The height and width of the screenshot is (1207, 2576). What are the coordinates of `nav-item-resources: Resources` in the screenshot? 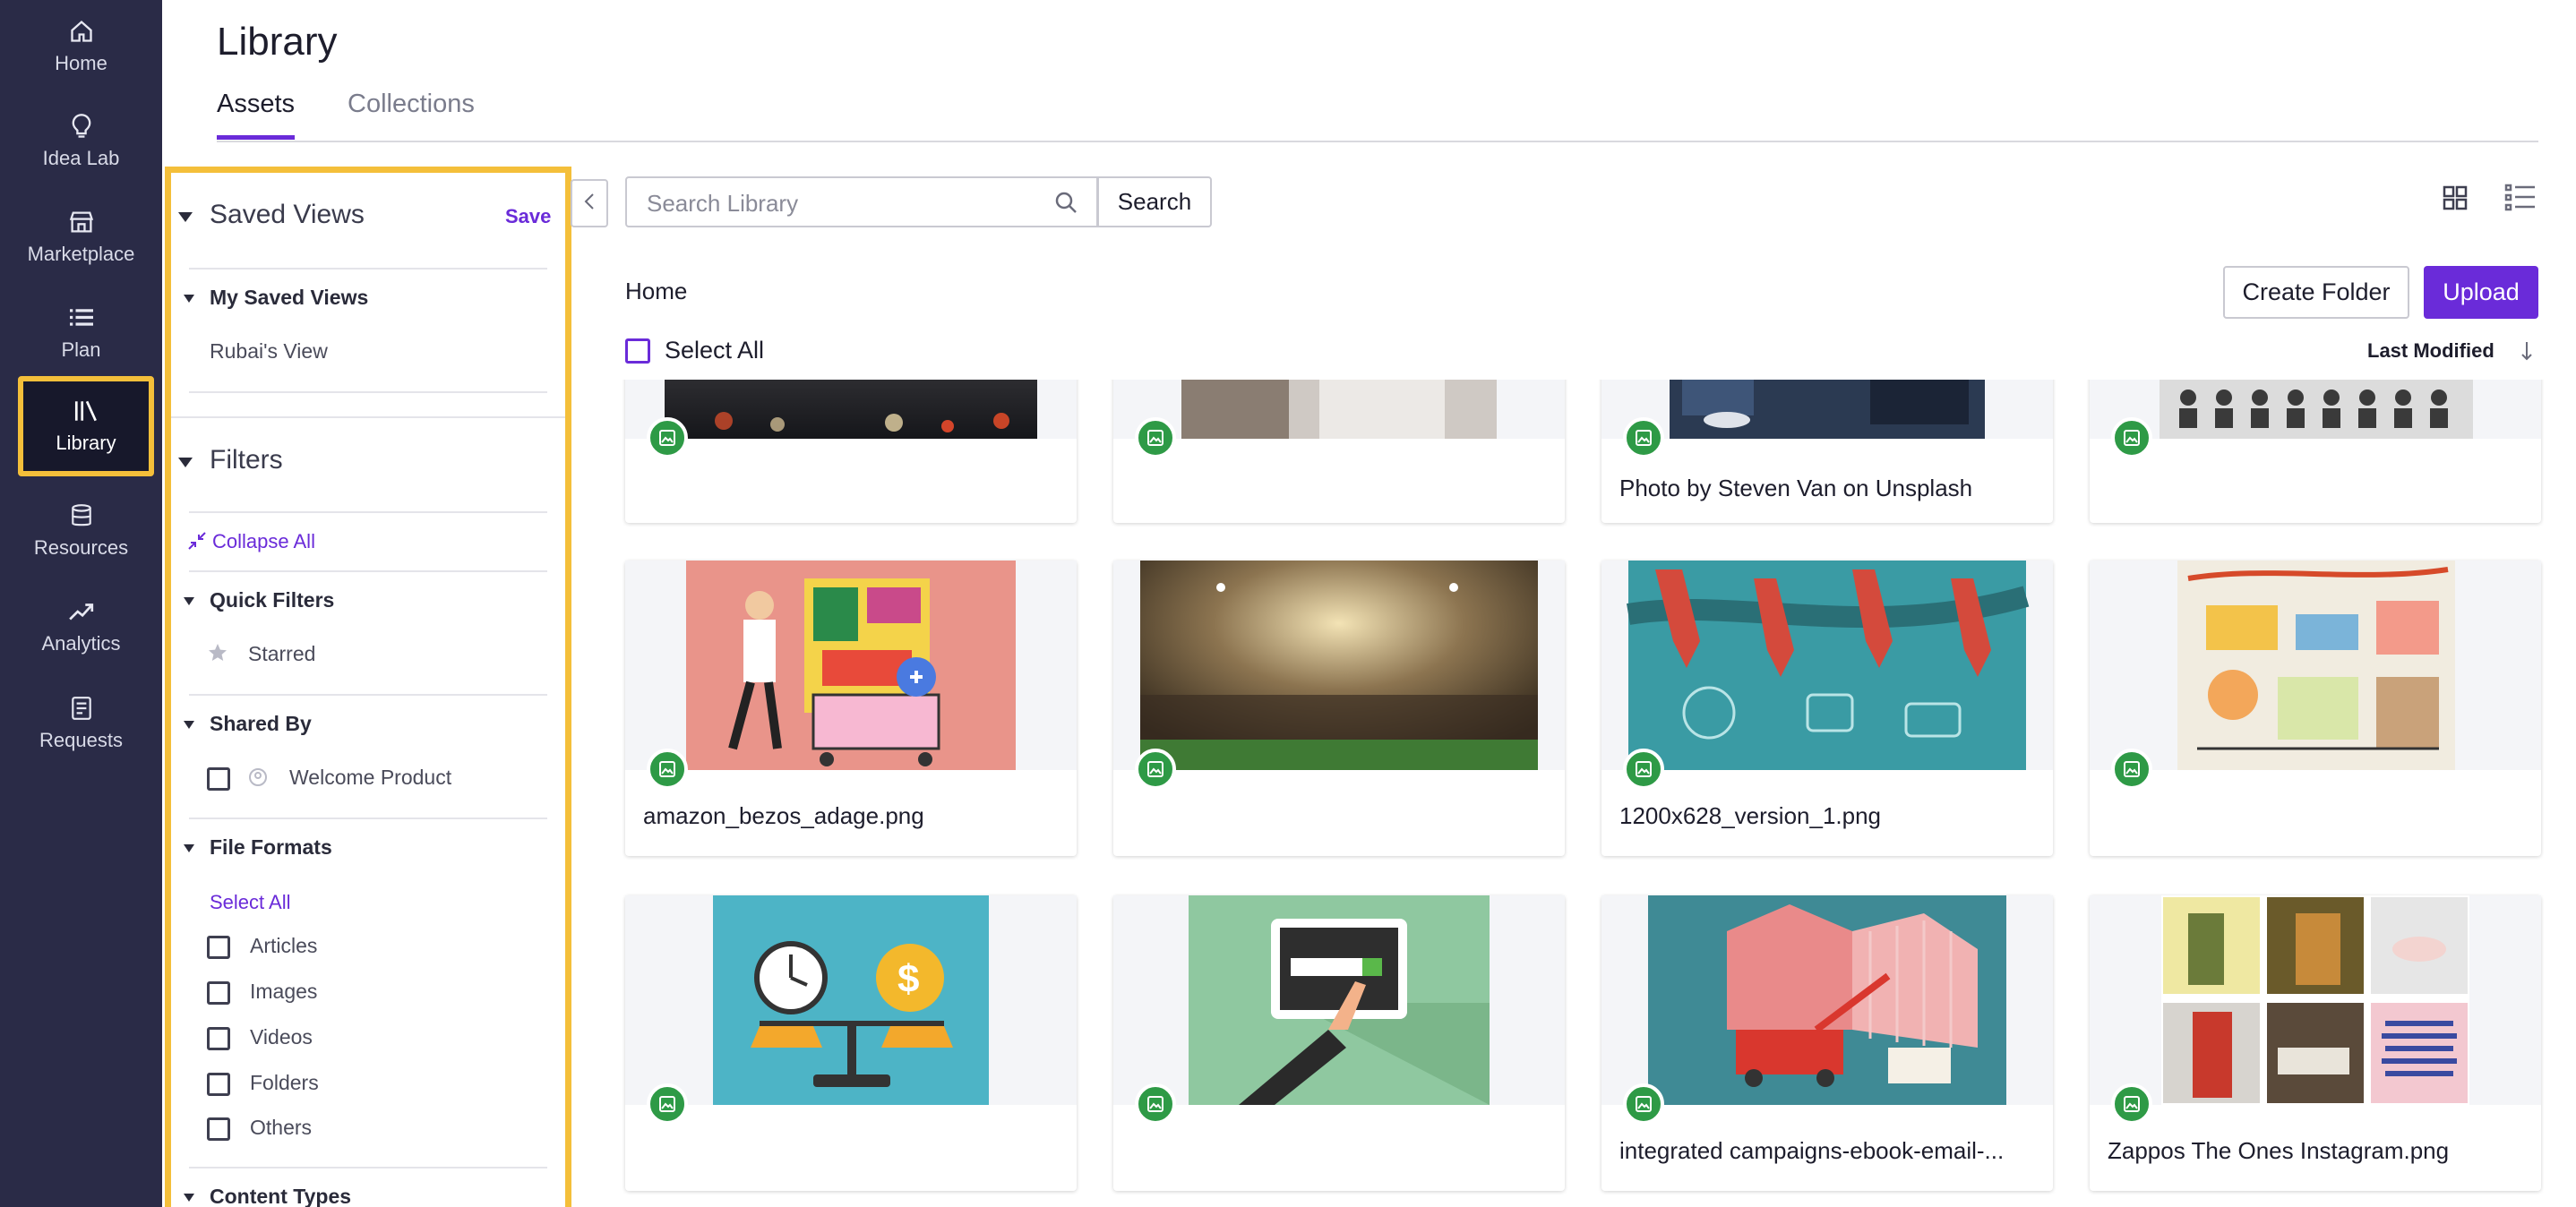 It's located at (81, 531).